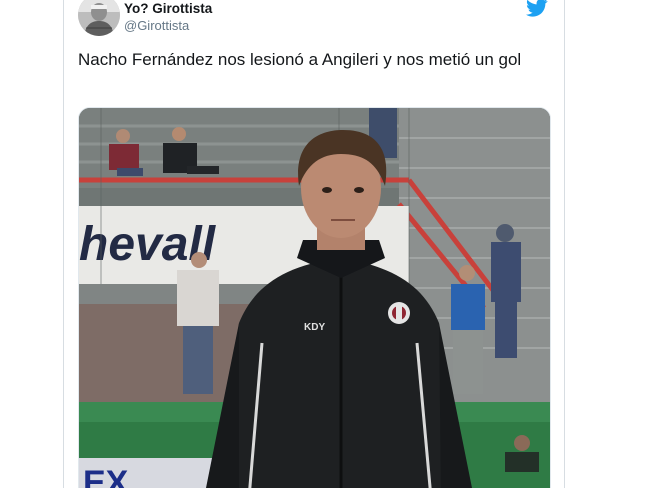 The width and height of the screenshot is (650, 488). I want to click on avatar-photo, so click(99, 18).